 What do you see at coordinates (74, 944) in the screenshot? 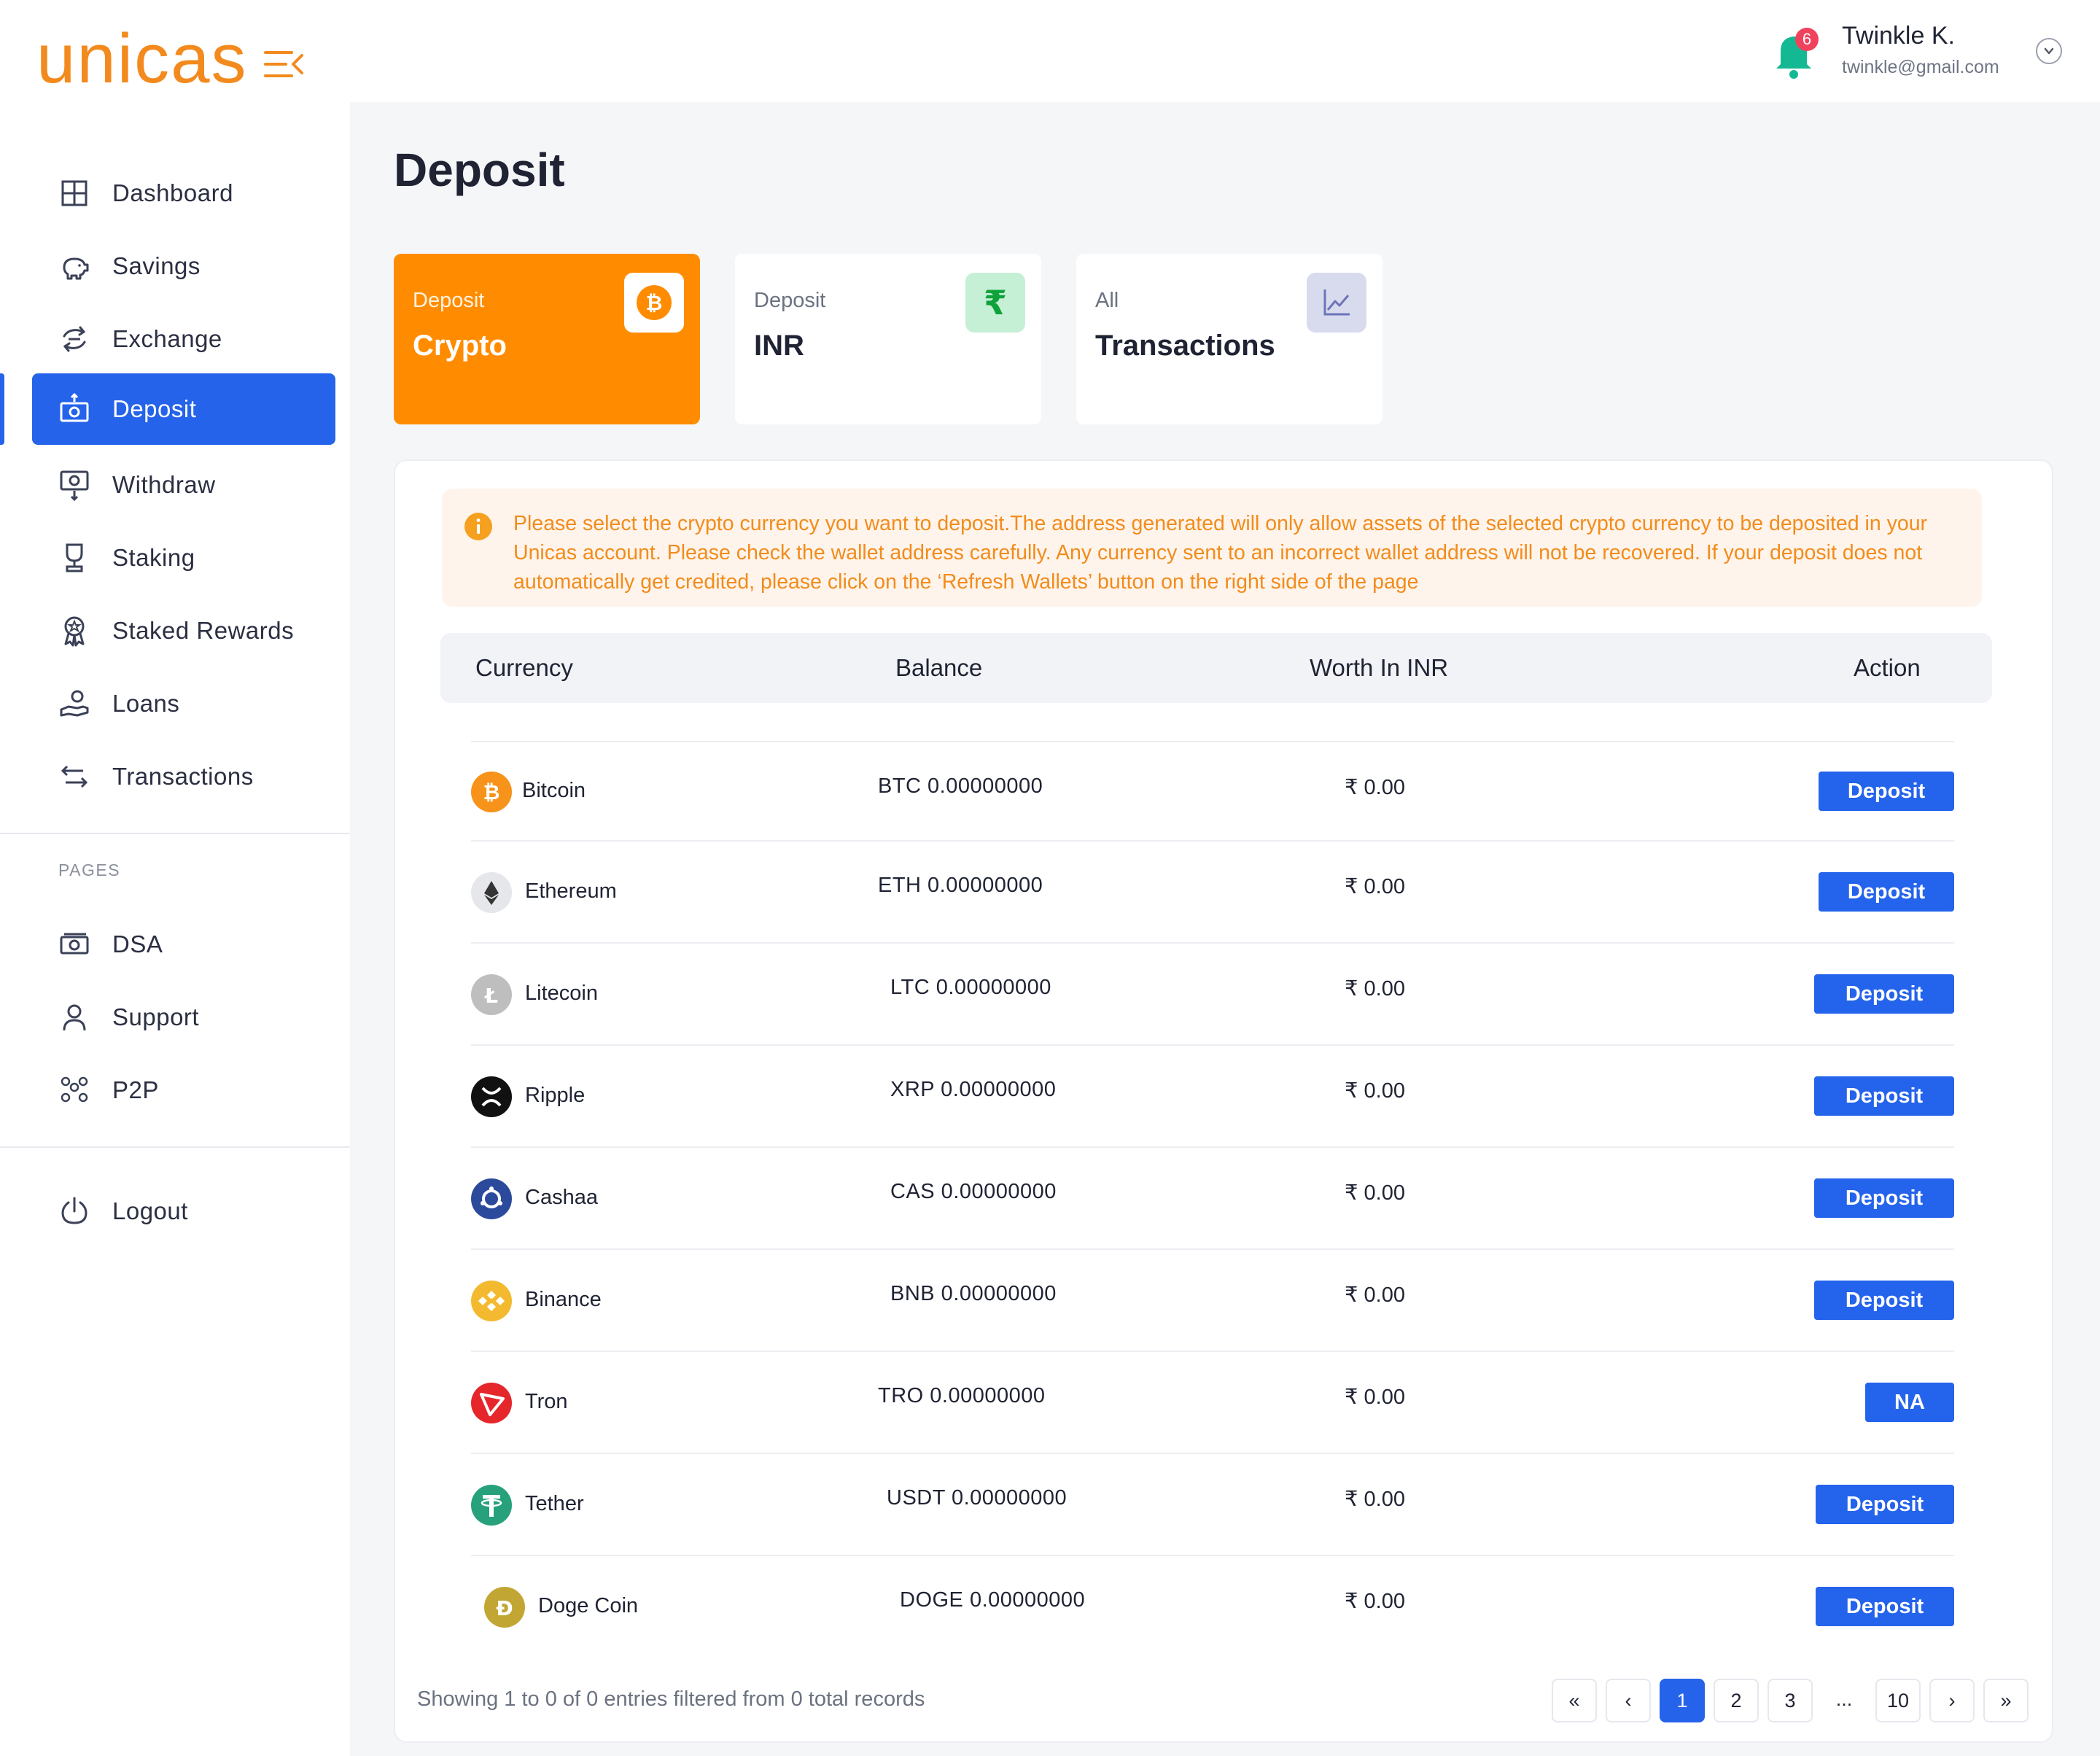
I see `cash-icon` at bounding box center [74, 944].